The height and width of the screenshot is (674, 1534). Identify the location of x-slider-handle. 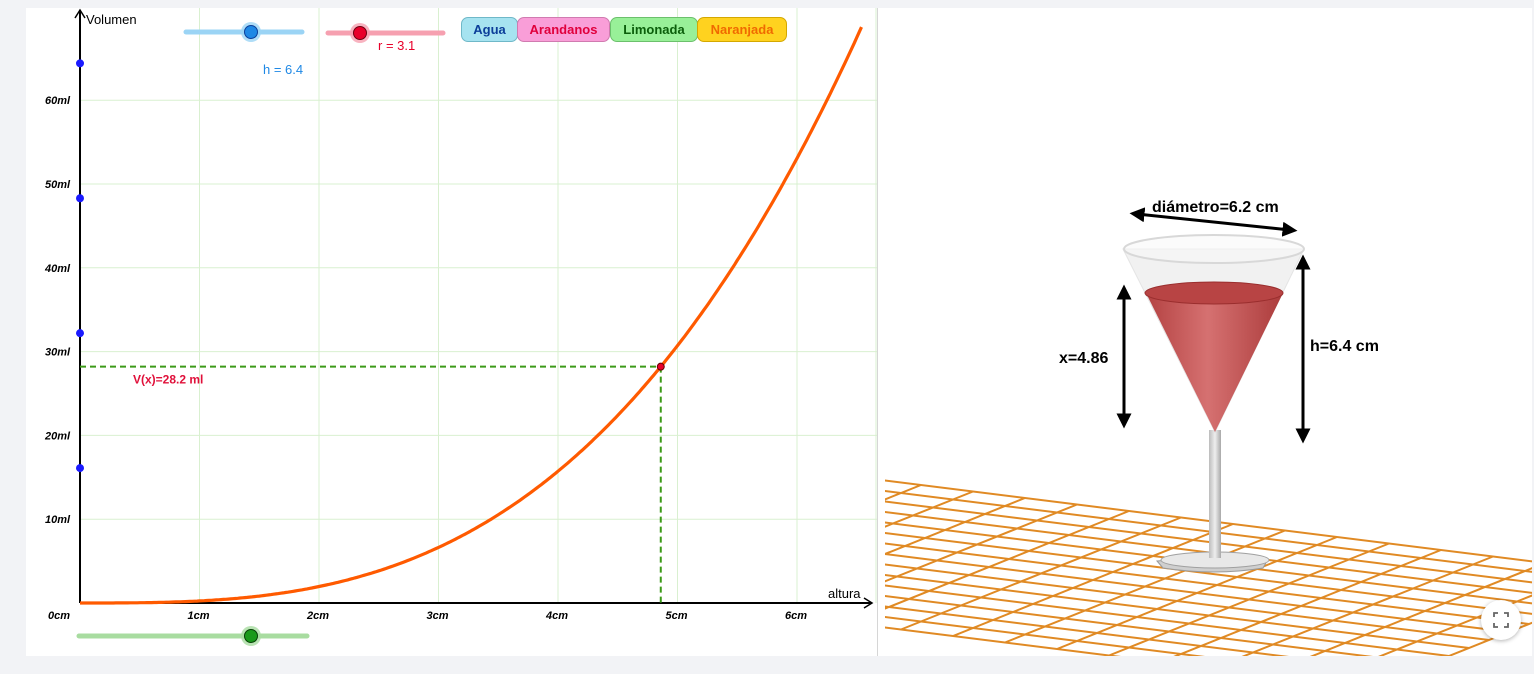
(251, 636).